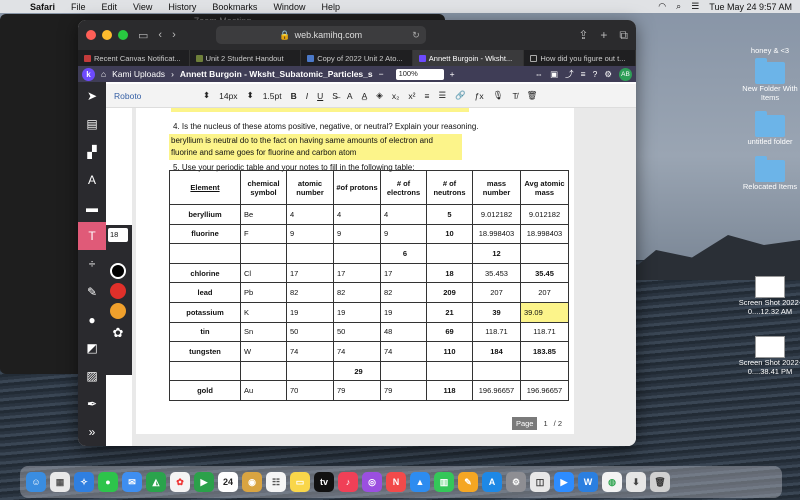  What do you see at coordinates (234, 7) in the screenshot?
I see `menu-bookmarks: Bookmarks` at bounding box center [234, 7].